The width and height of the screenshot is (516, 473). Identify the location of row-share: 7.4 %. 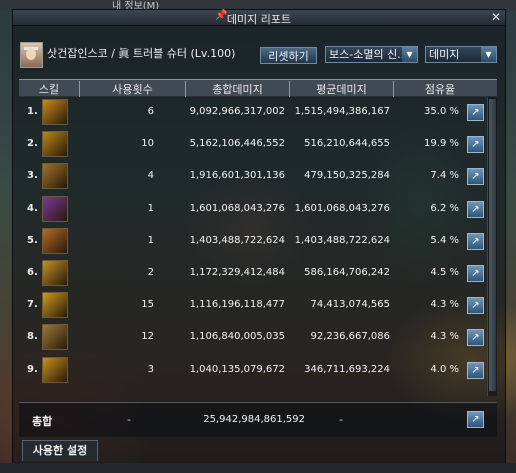
(444, 176).